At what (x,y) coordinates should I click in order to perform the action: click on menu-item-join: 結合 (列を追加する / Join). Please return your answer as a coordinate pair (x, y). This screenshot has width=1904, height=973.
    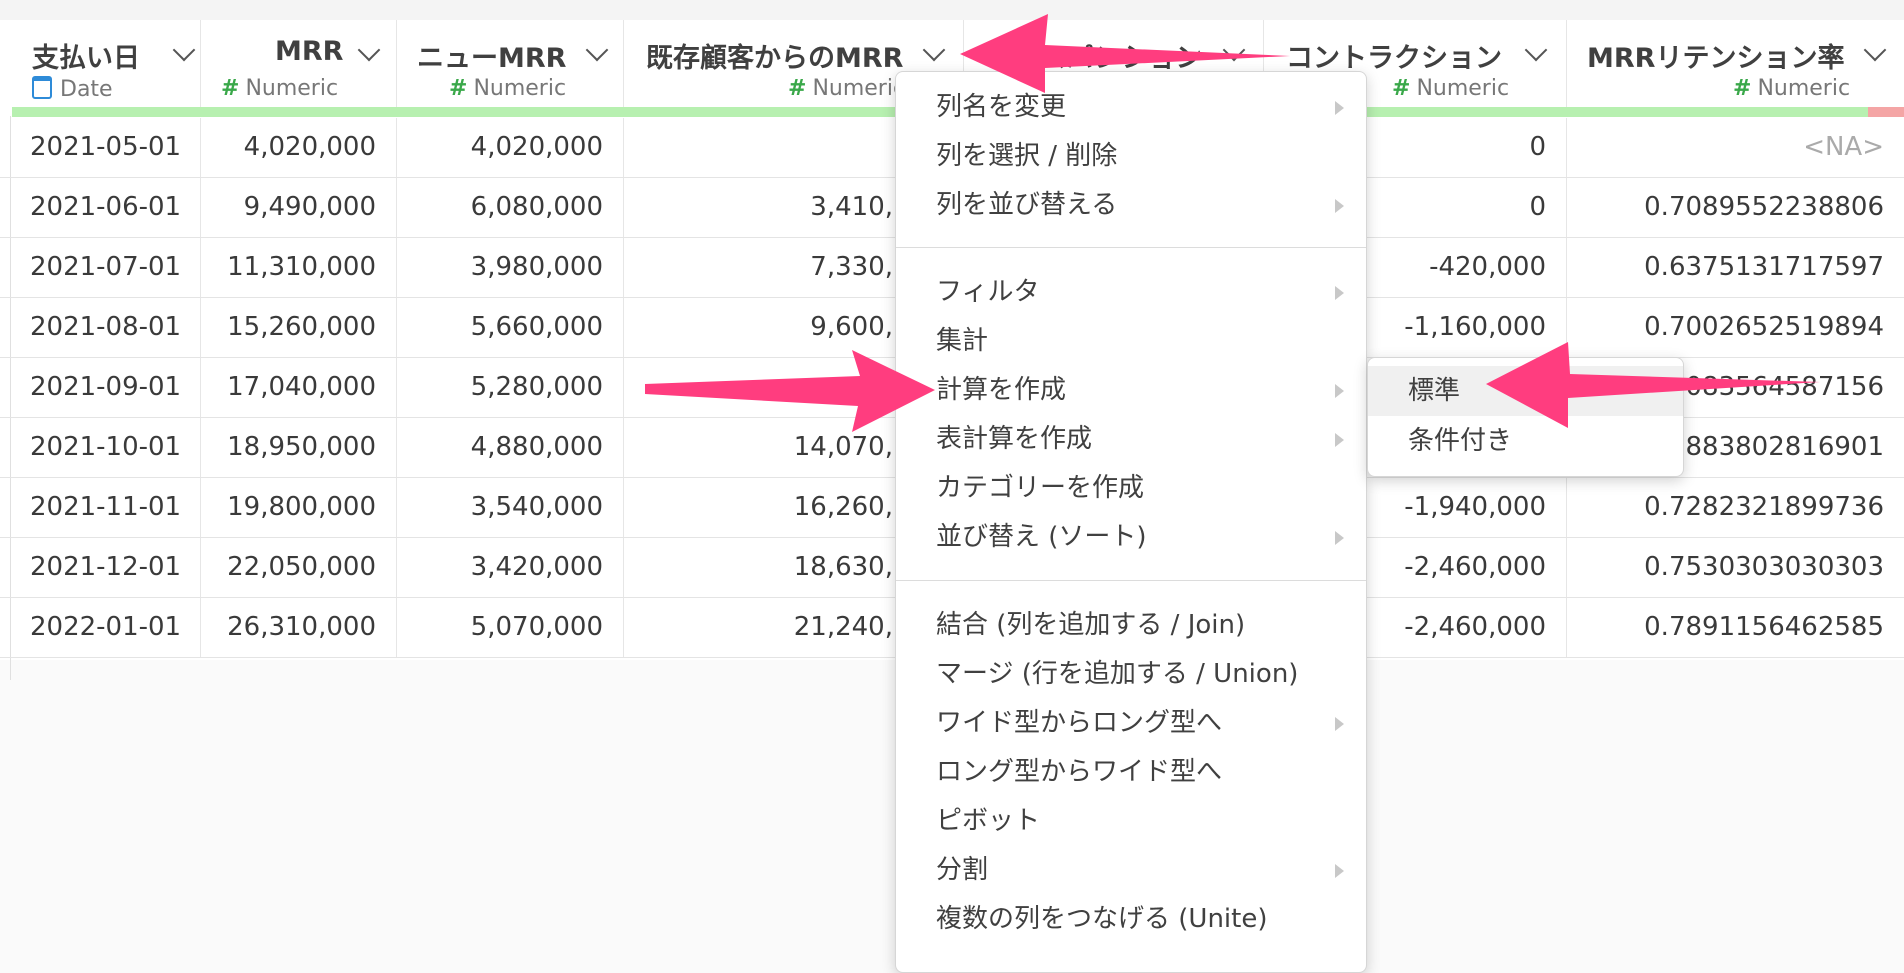
    Looking at the image, I should click on (1131, 625).